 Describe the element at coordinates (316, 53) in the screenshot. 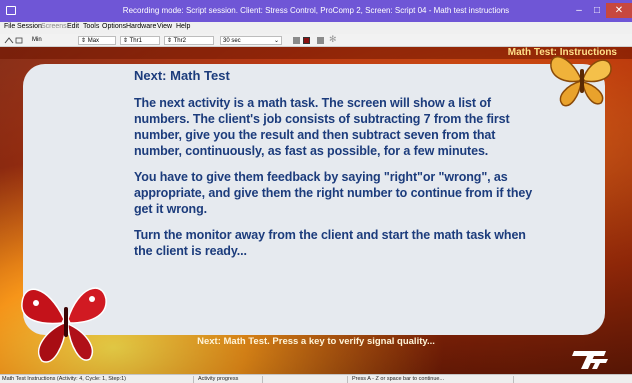

I see `screen-header-bar: Math Test: Instructions` at that location.